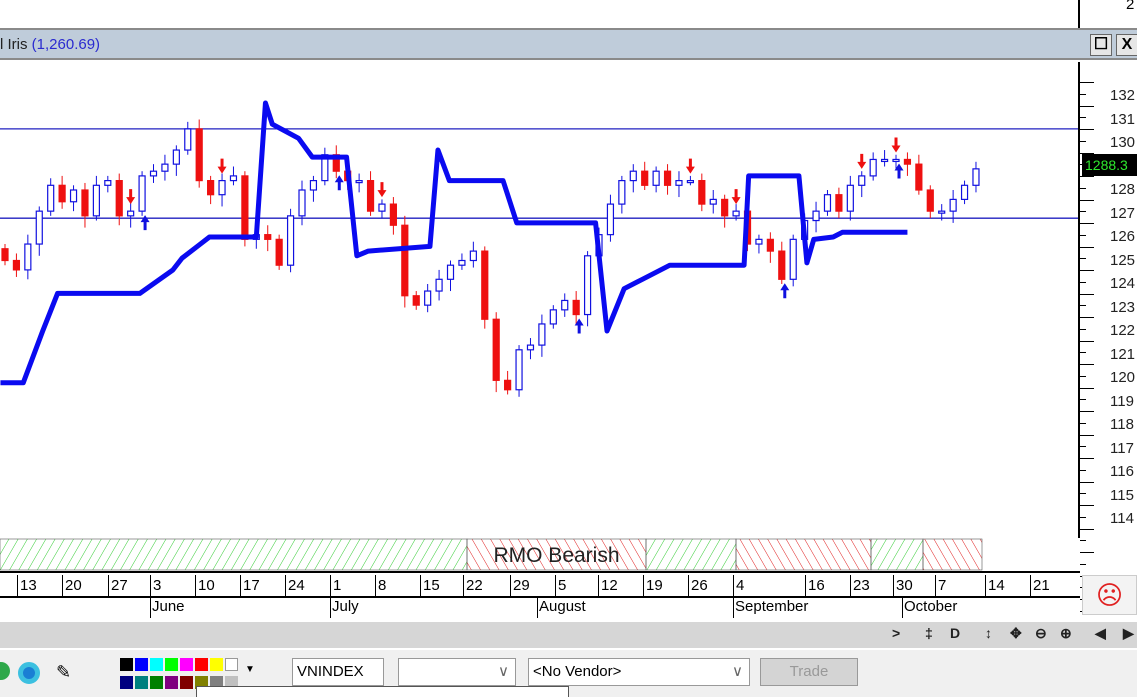 Image resolution: width=1137 pixels, height=697 pixels. Describe the element at coordinates (5, 671) in the screenshot. I see `chrome-icon` at that location.